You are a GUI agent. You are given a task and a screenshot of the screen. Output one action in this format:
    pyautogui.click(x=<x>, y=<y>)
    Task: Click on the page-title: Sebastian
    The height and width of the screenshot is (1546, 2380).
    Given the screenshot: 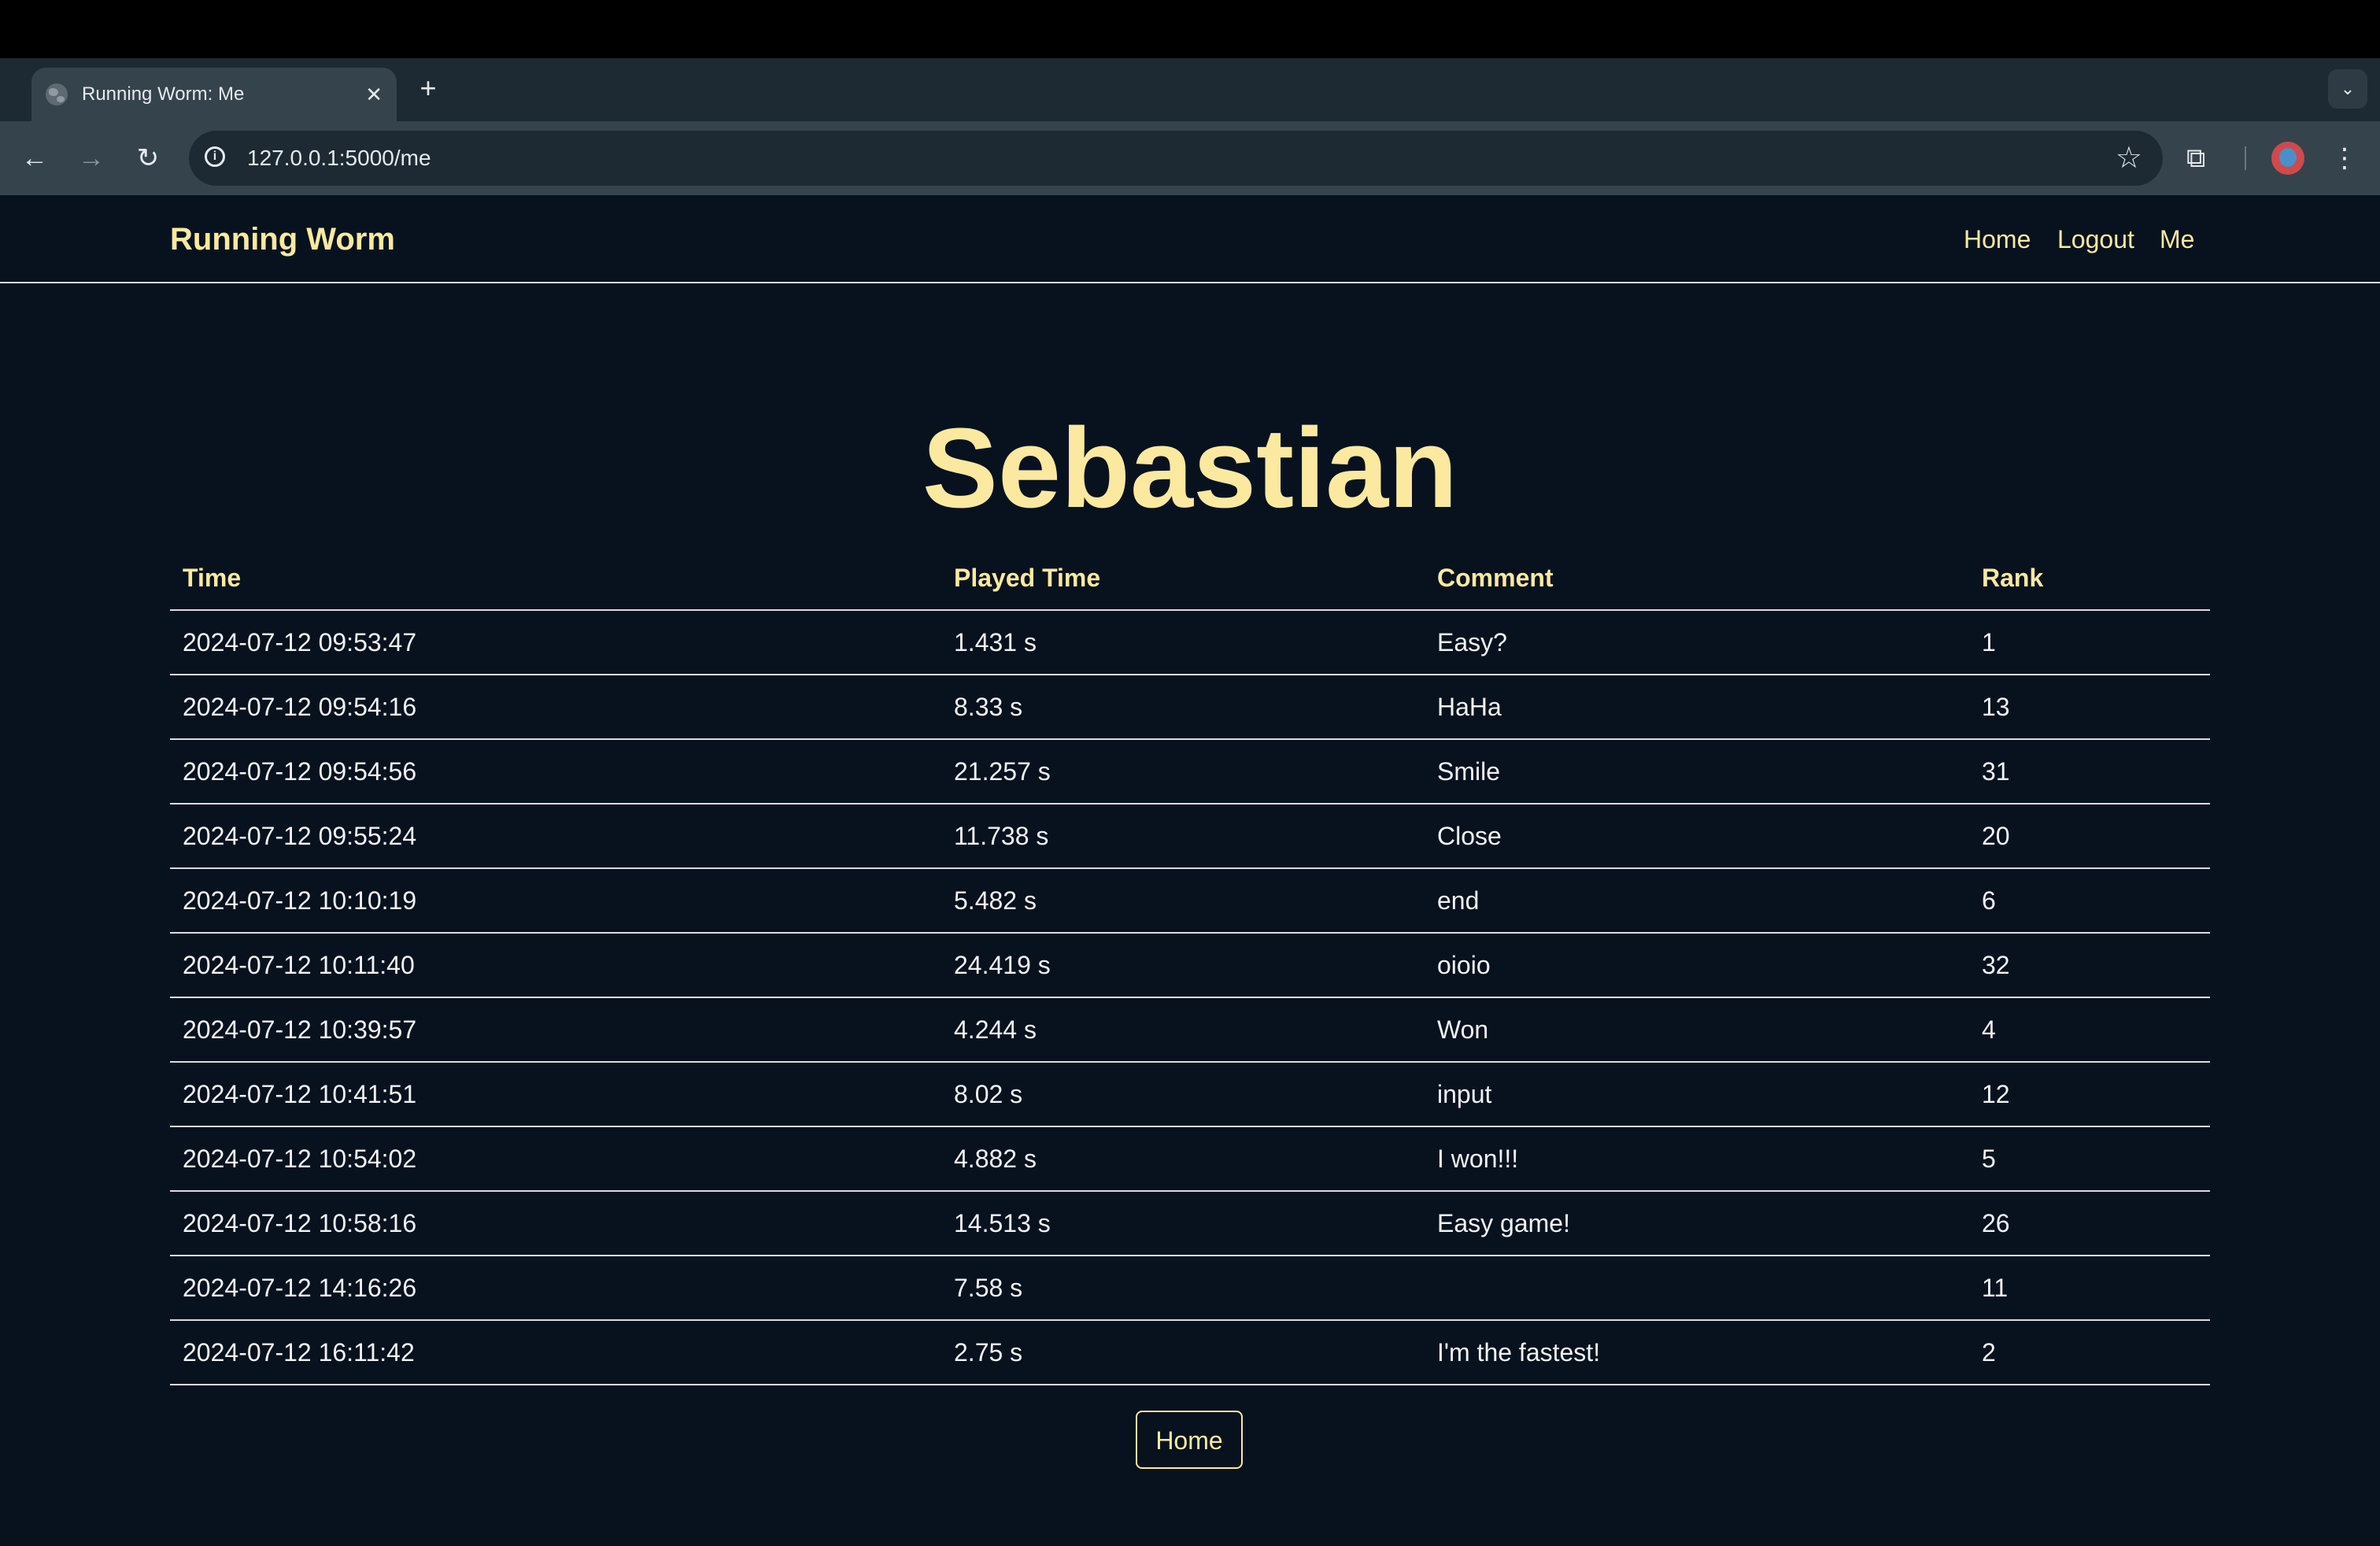 What is the action you would take?
    pyautogui.click(x=1190, y=468)
    